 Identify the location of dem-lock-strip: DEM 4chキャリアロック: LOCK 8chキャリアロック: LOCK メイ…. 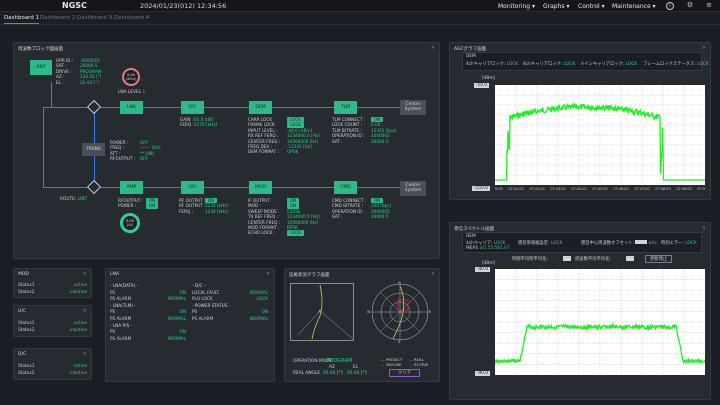
(585, 61).